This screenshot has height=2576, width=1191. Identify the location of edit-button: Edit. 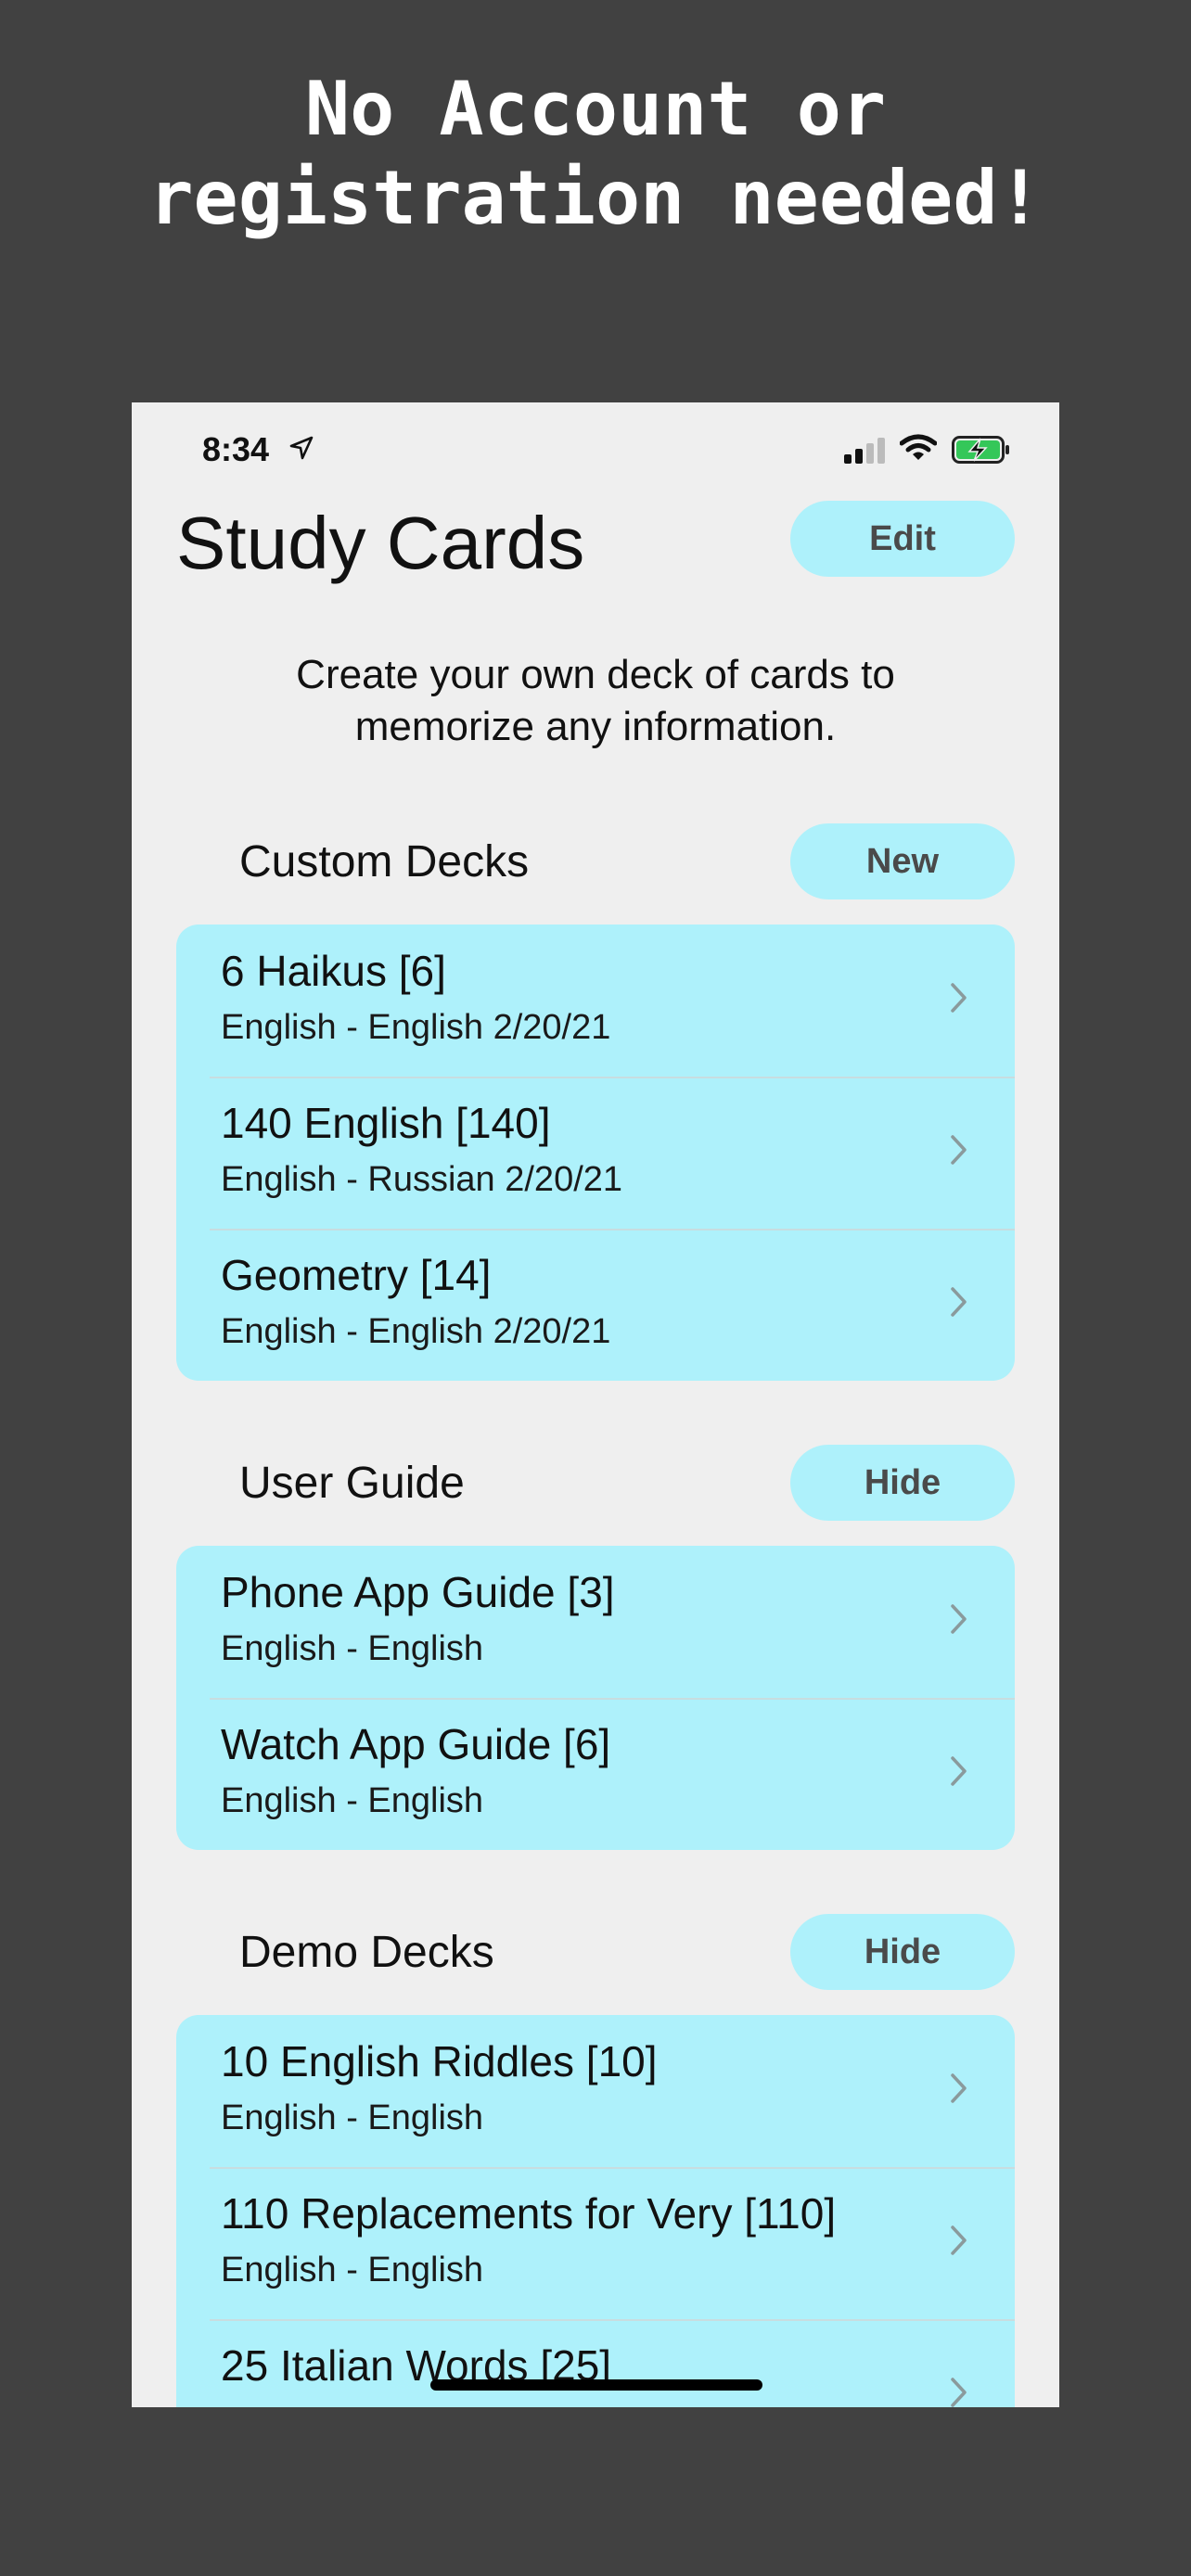
(903, 539).